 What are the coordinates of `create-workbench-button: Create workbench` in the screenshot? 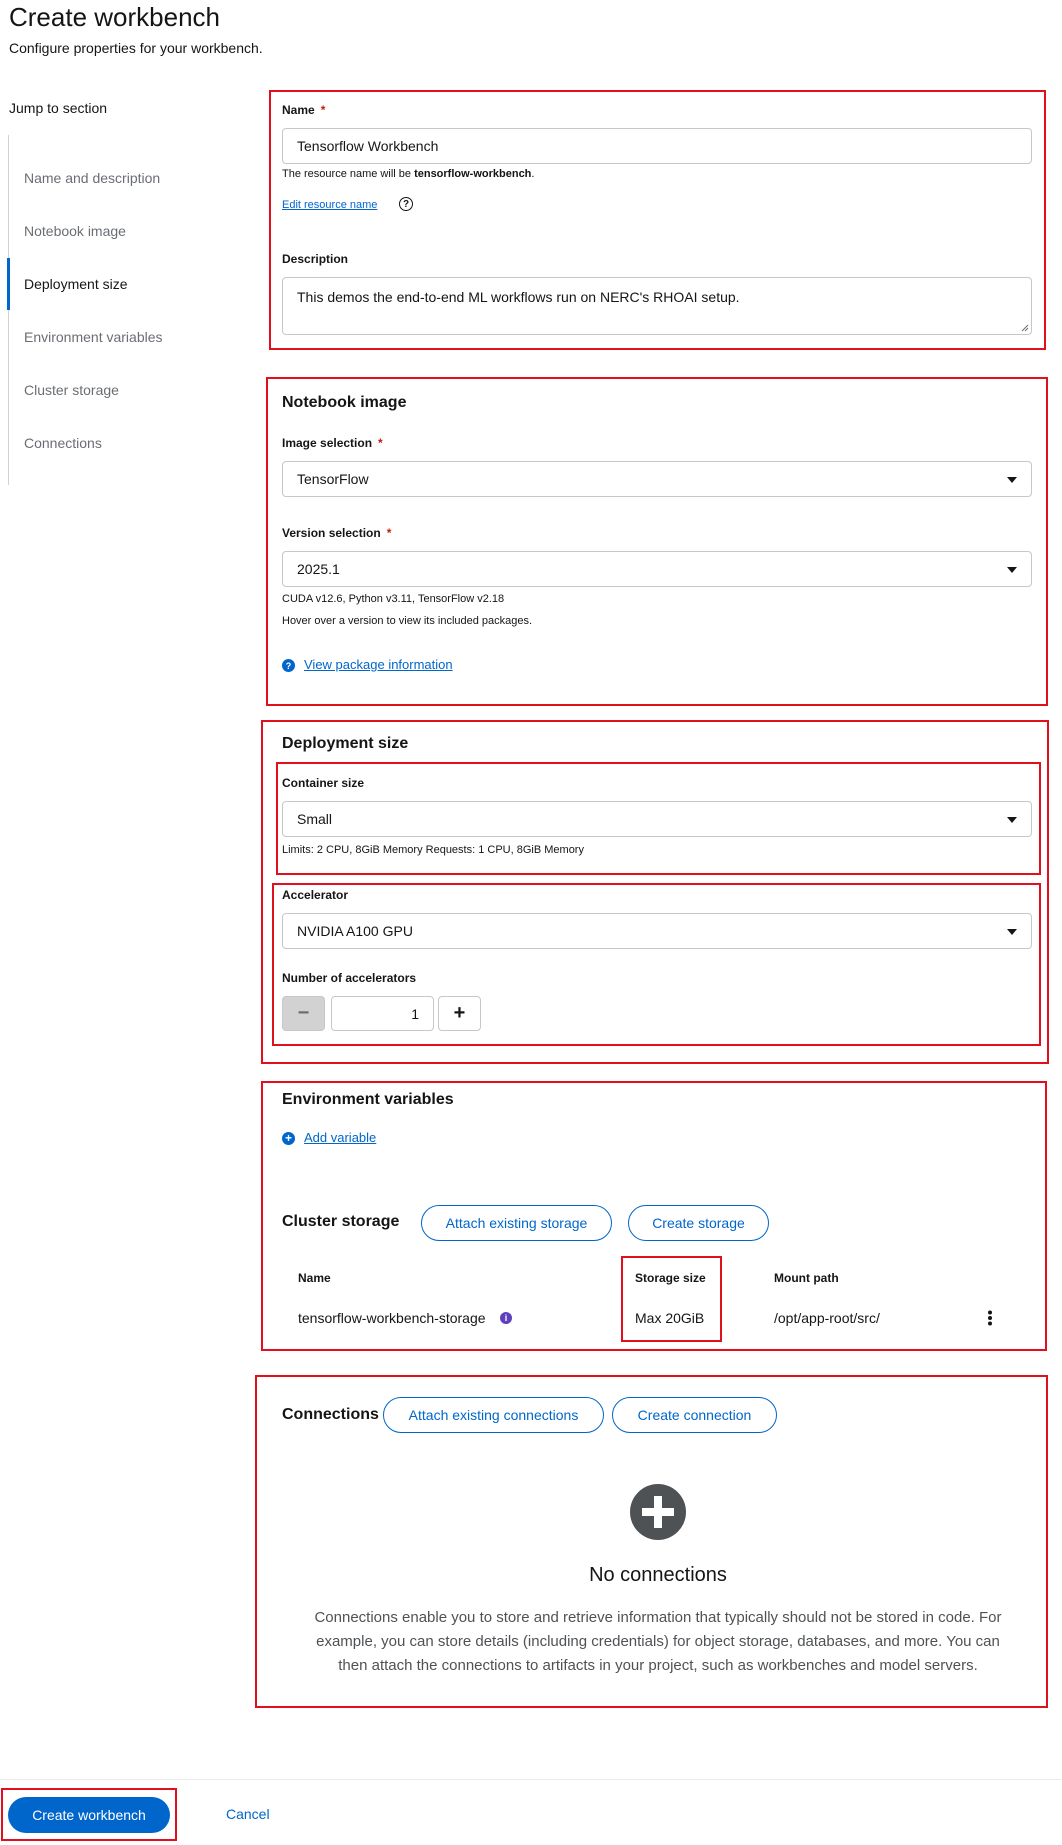 It's located at (89, 1815).